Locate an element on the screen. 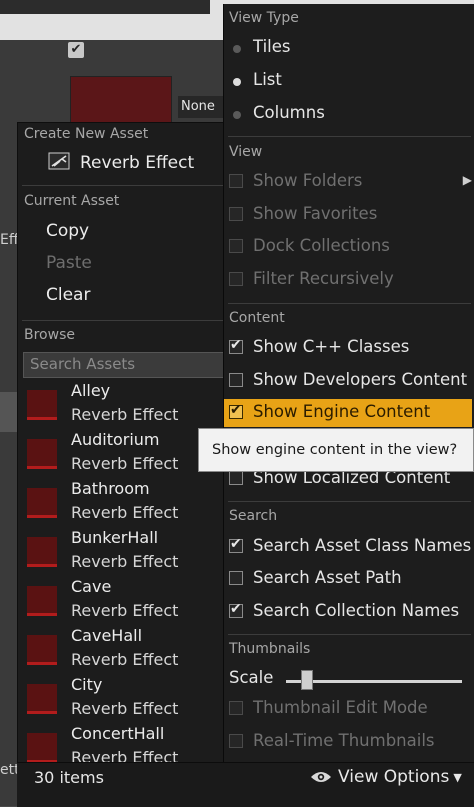 This screenshot has height=807, width=474. scale-label: Scale is located at coordinates (251, 677).